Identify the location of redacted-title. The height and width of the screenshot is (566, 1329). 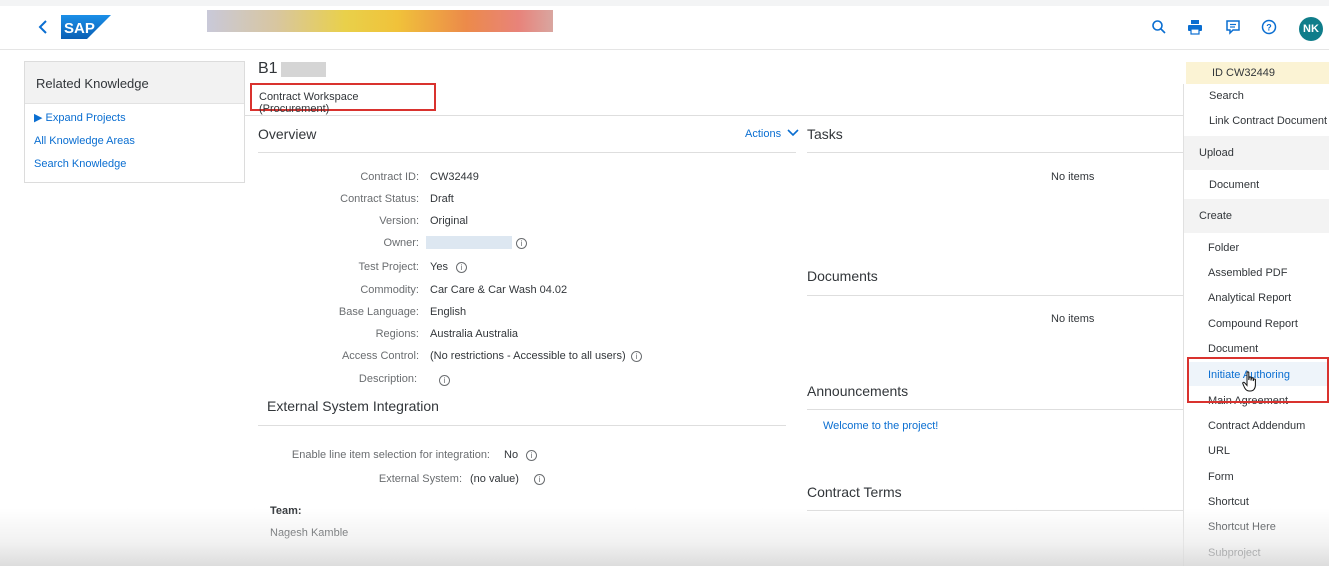
(303, 69).